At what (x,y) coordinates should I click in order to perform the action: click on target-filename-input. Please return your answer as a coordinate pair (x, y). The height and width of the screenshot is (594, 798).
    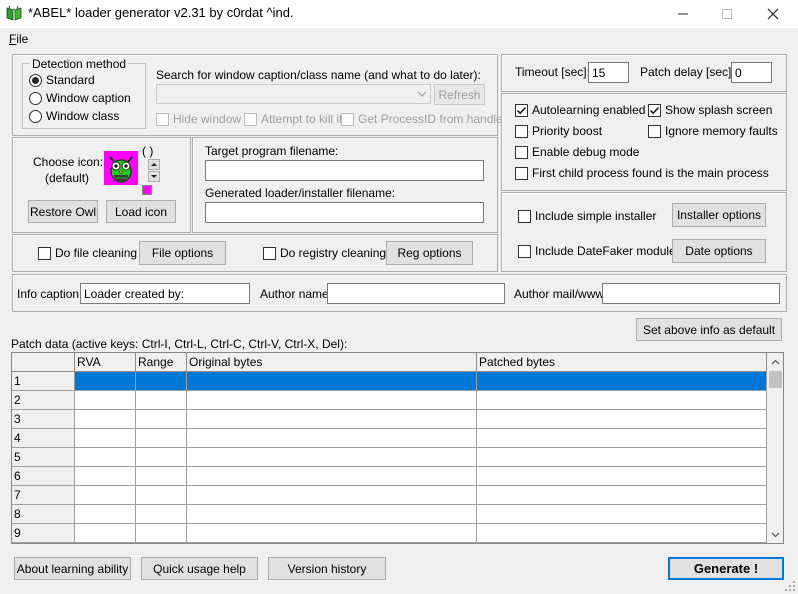
    Looking at the image, I should click on (344, 170).